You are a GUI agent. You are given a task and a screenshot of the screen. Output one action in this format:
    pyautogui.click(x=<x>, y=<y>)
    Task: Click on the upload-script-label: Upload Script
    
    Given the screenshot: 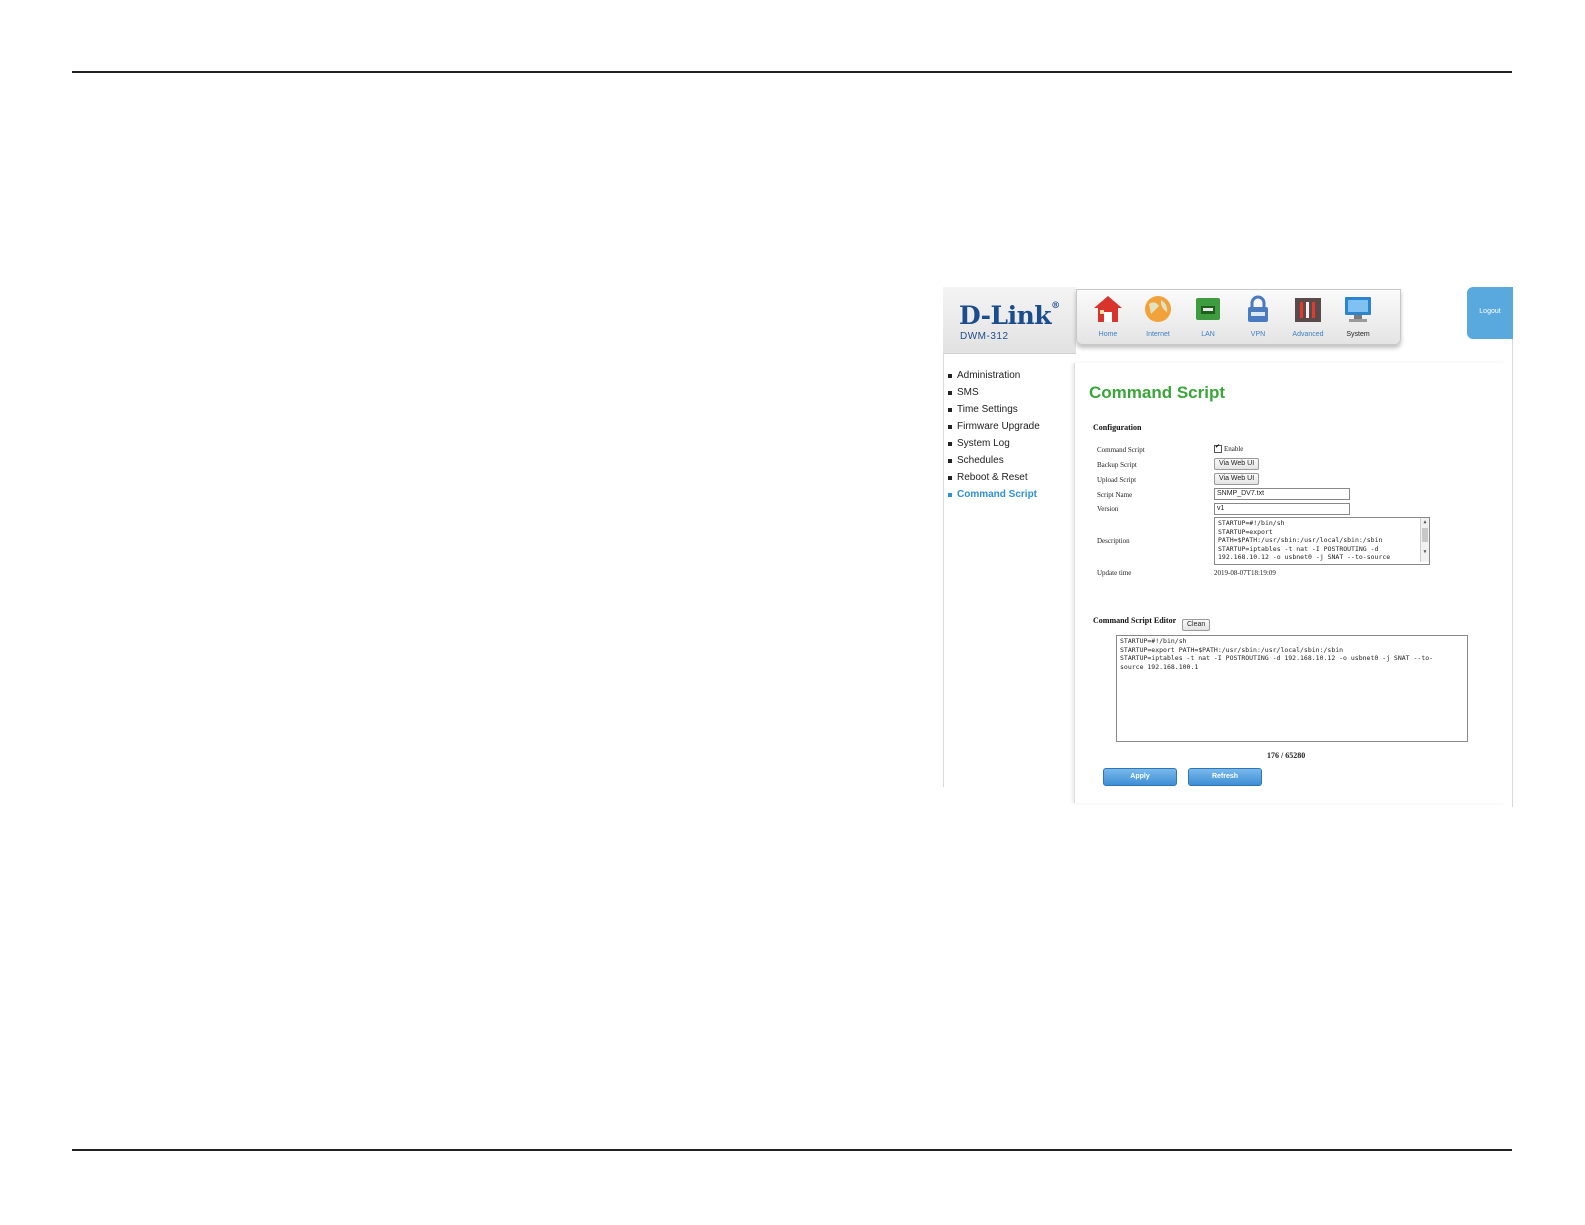 What is the action you would take?
    pyautogui.click(x=1117, y=480)
    